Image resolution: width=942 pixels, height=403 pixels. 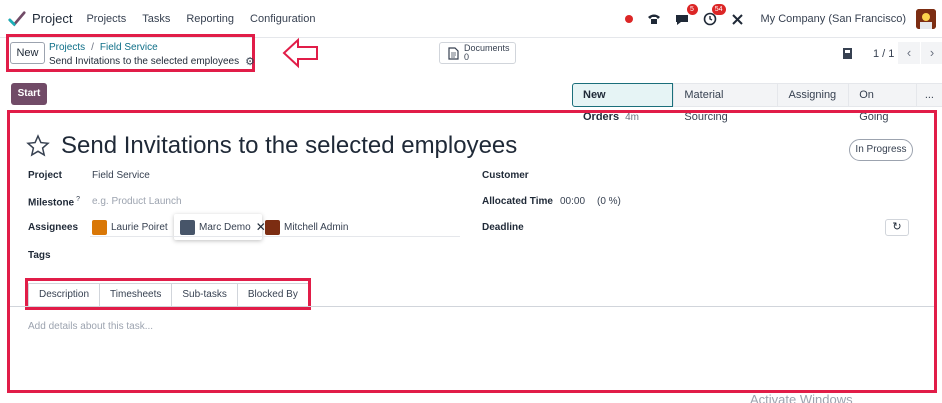 I want to click on app-brand: Project, so click(x=47, y=19).